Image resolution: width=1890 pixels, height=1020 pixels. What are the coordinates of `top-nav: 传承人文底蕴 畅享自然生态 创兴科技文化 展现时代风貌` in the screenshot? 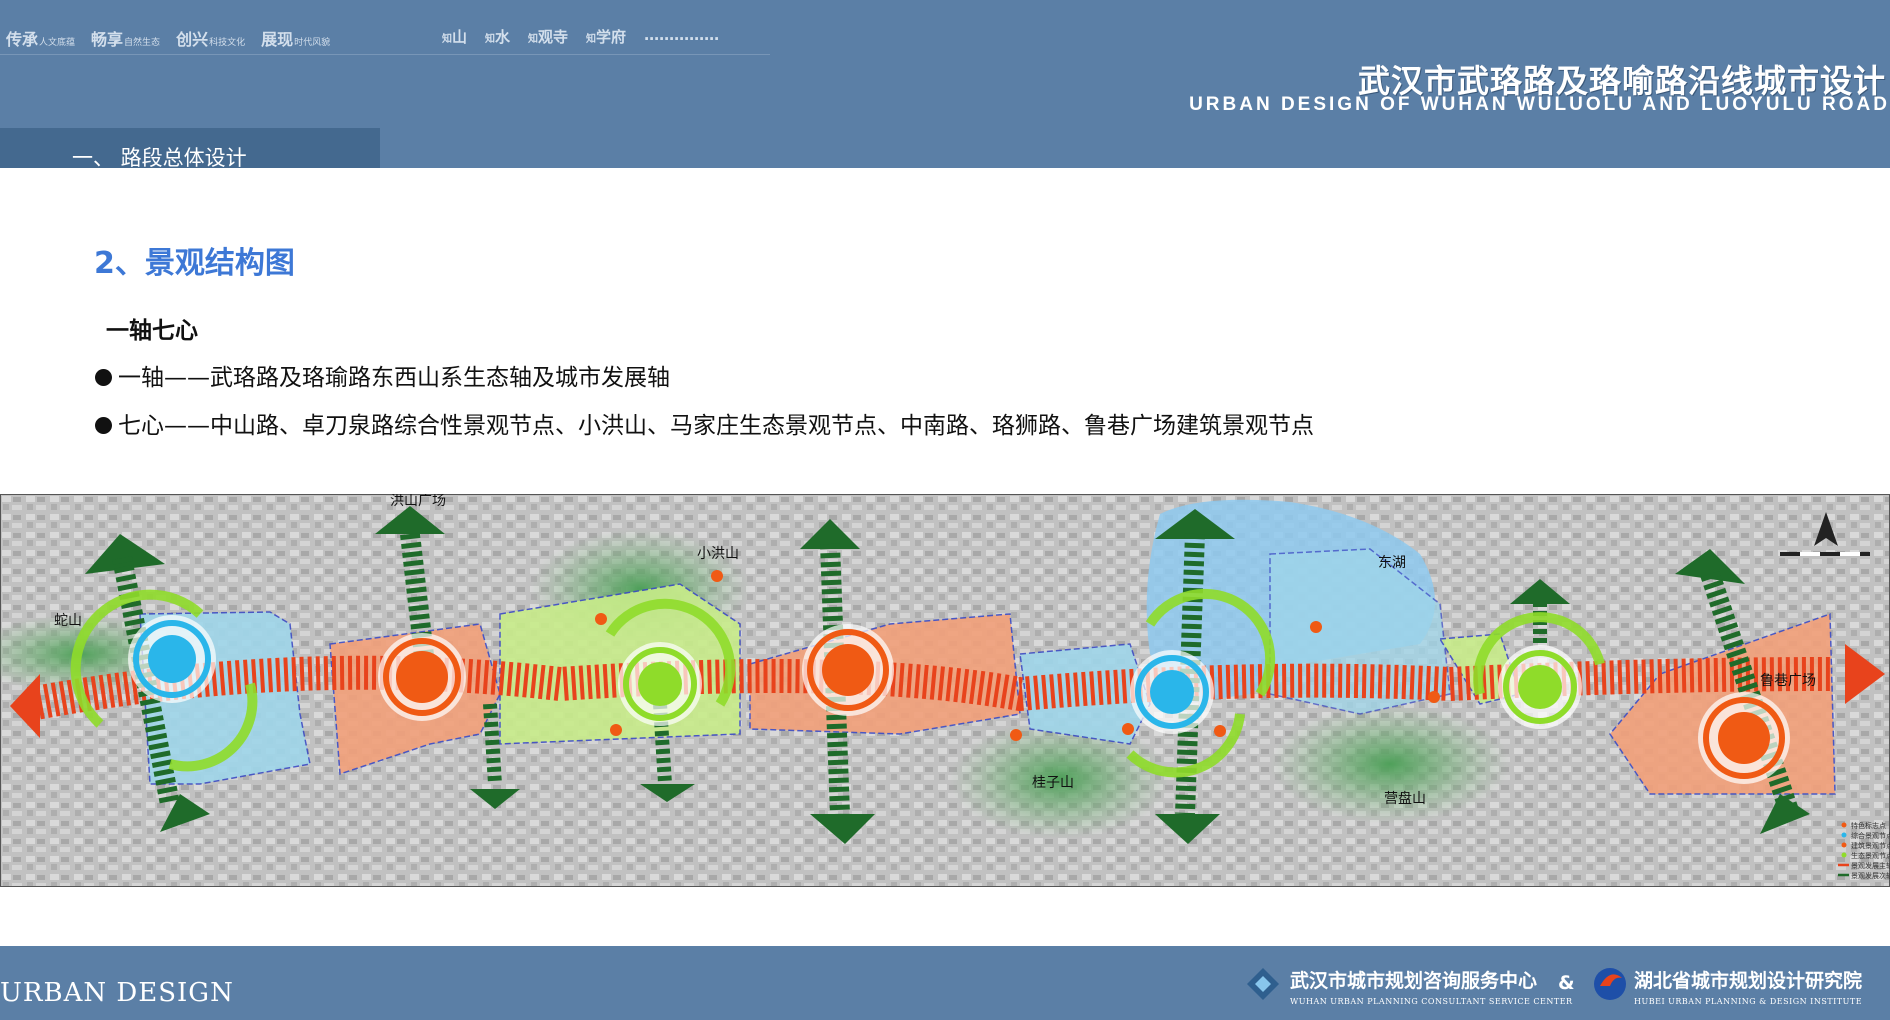 It's located at (168, 38).